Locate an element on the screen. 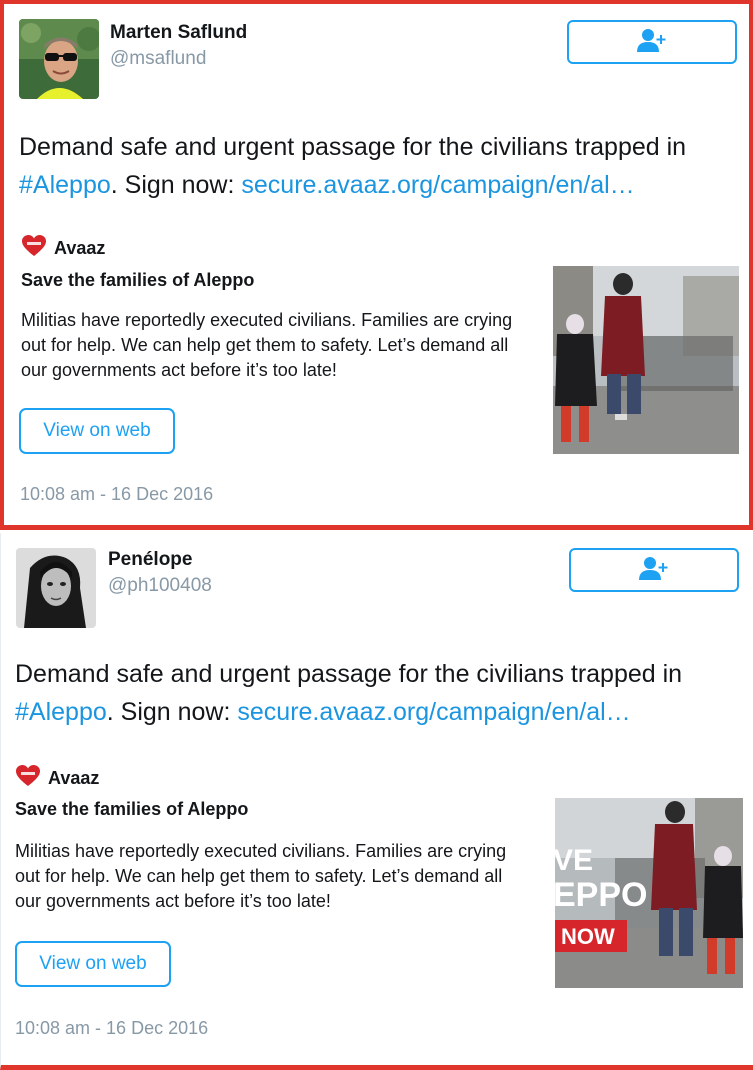 This screenshot has width=753, height=1070. author-name: Marten Saflund is located at coordinates (178, 33).